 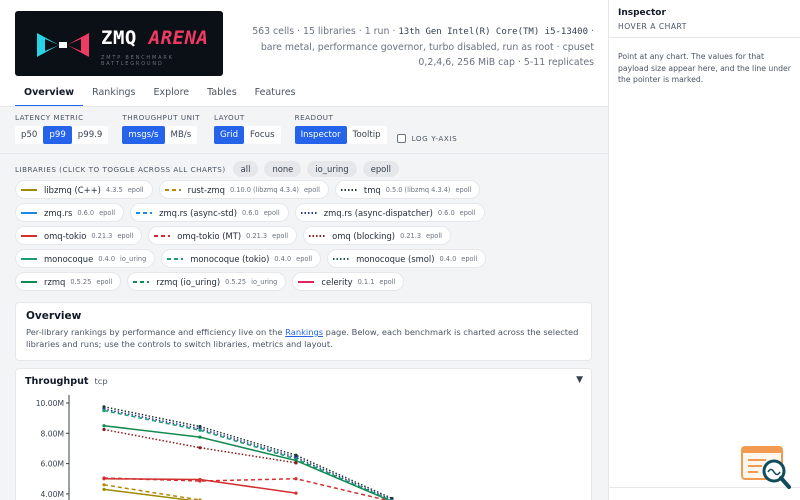 I want to click on library-chip-zmq-rs: zmq.rs 0.6.0 epoll, so click(x=70, y=212).